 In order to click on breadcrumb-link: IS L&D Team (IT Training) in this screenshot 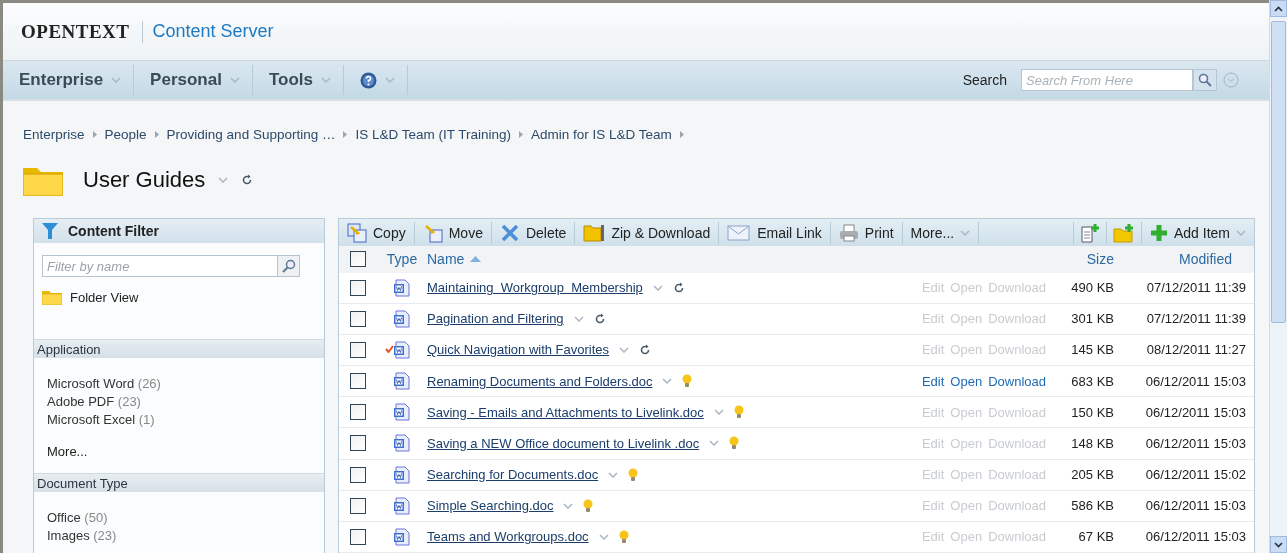, I will do `click(433, 134)`.